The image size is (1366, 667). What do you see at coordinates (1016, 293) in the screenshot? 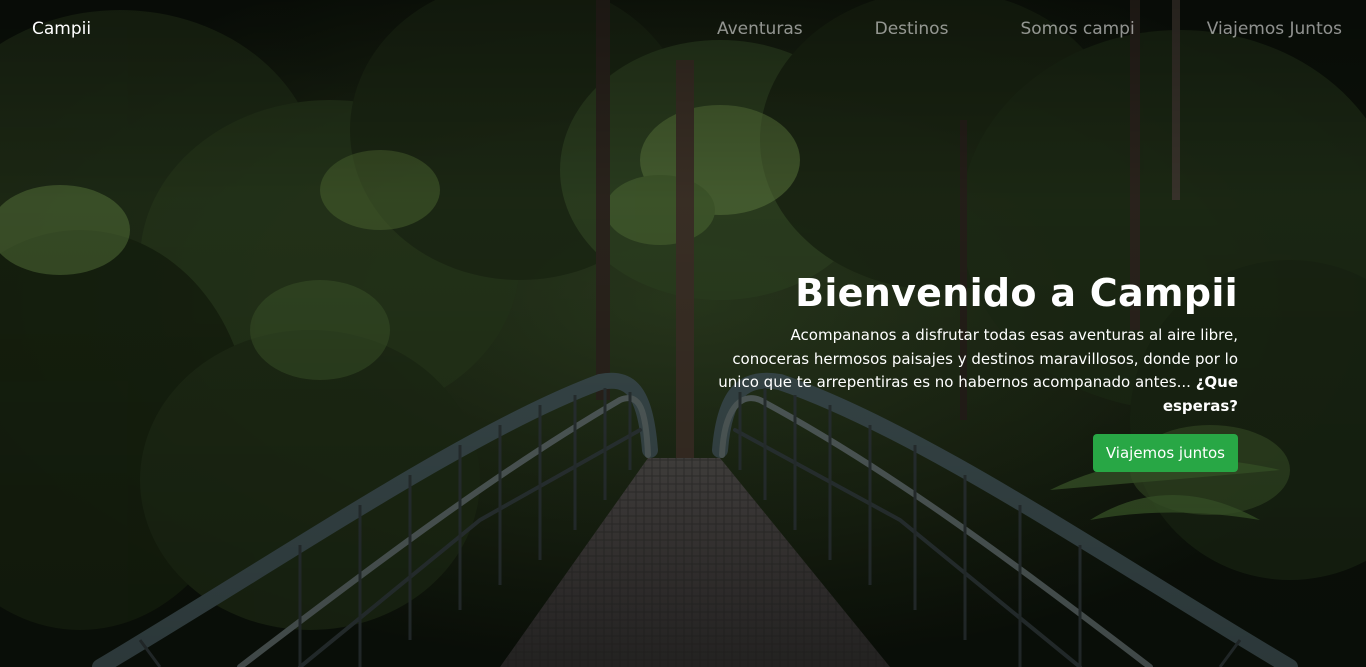
I see `hero-title: Bienvenido a Campii` at bounding box center [1016, 293].